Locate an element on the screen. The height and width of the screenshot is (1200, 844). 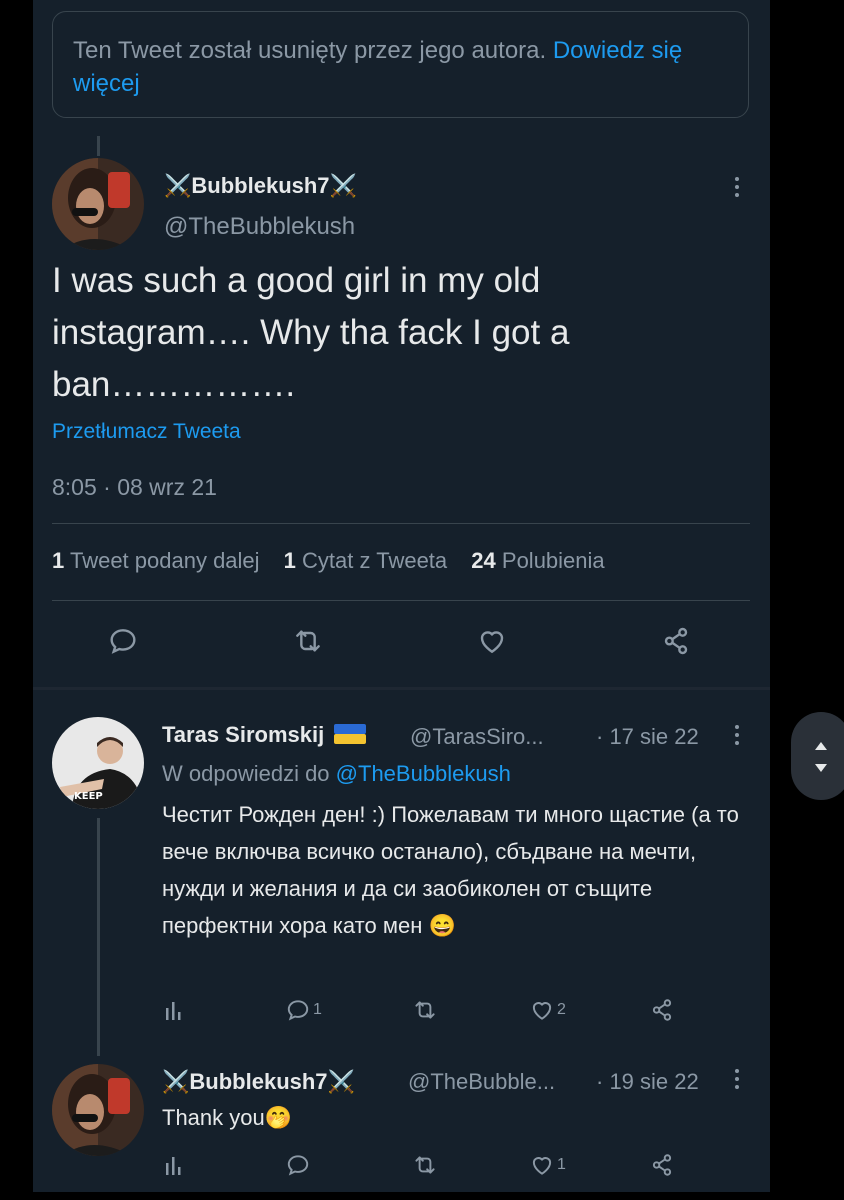
tweet-timestamp: 8:05 · 08 wrz 21 is located at coordinates (134, 487).